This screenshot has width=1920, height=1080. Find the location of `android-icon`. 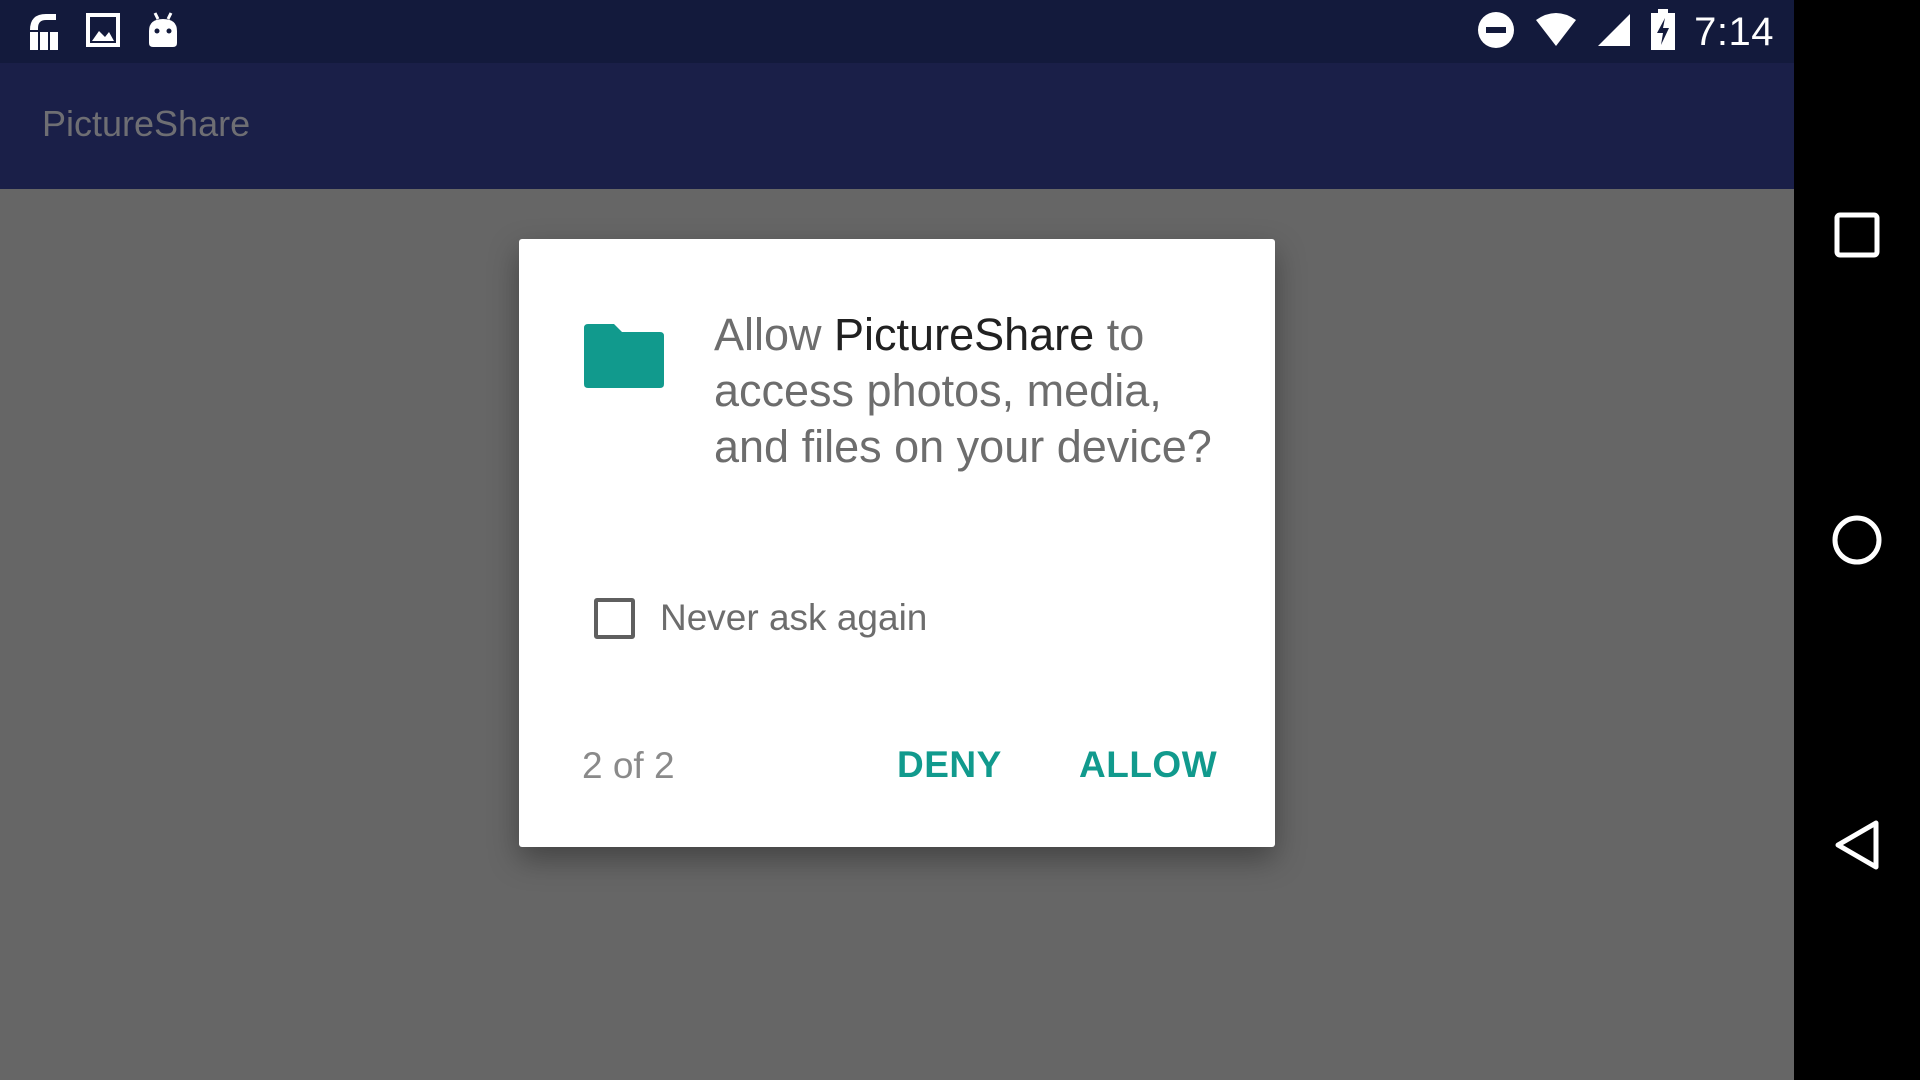

android-icon is located at coordinates (163, 32).